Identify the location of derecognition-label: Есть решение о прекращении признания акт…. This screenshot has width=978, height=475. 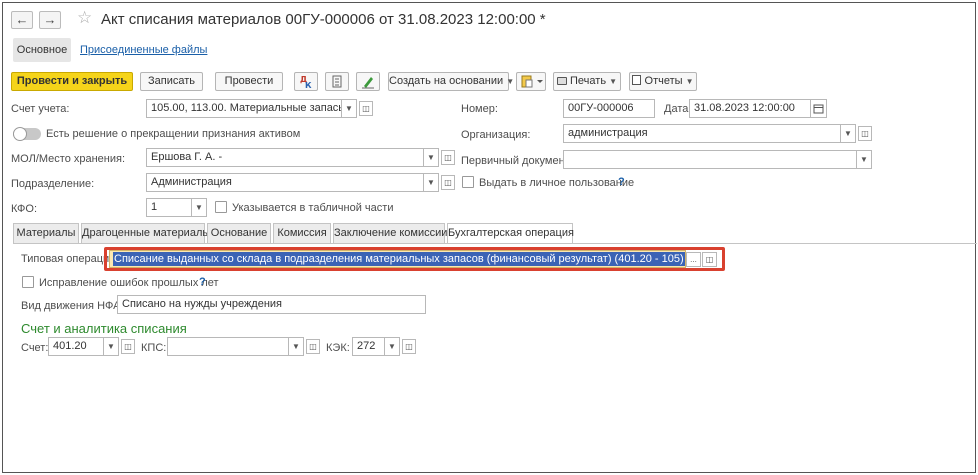
(173, 134).